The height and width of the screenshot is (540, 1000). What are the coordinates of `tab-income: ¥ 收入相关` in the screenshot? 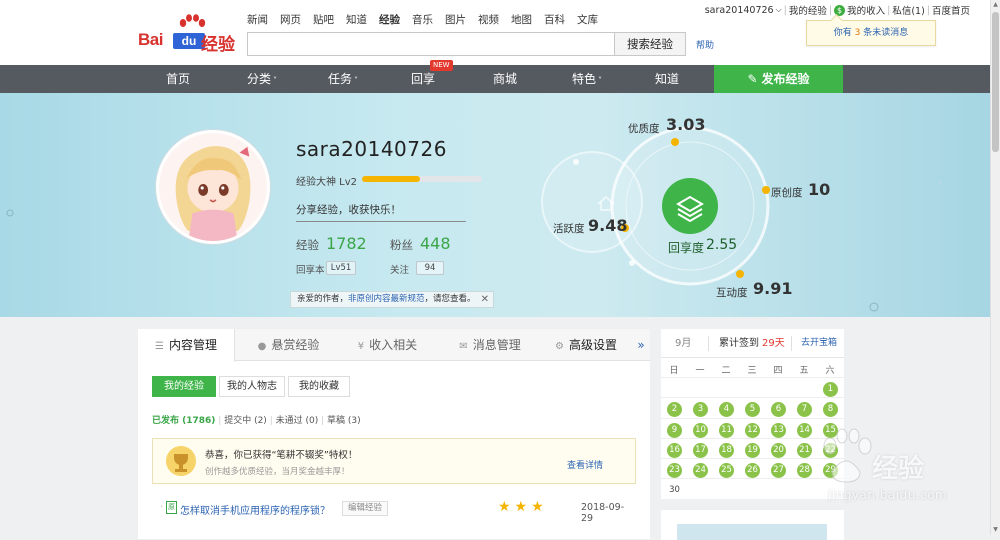 It's located at (387, 345).